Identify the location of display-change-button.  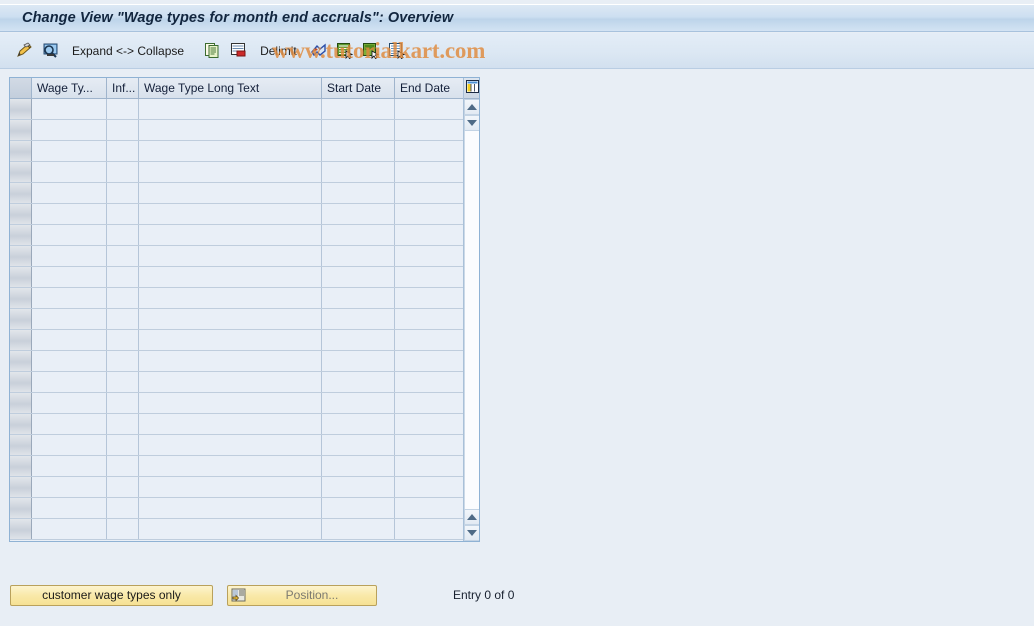
(24, 51).